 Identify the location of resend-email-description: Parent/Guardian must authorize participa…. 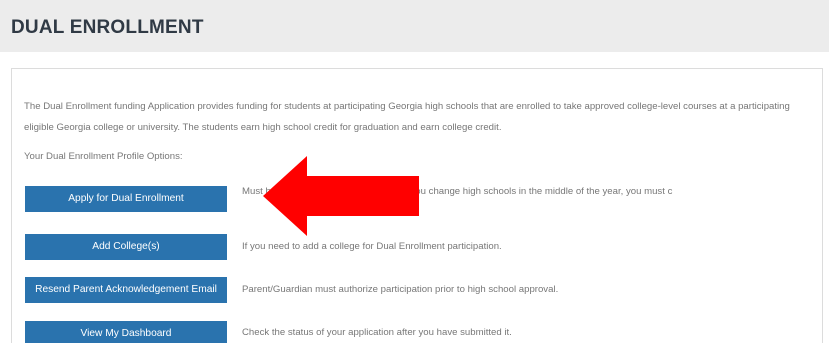
(400, 289).